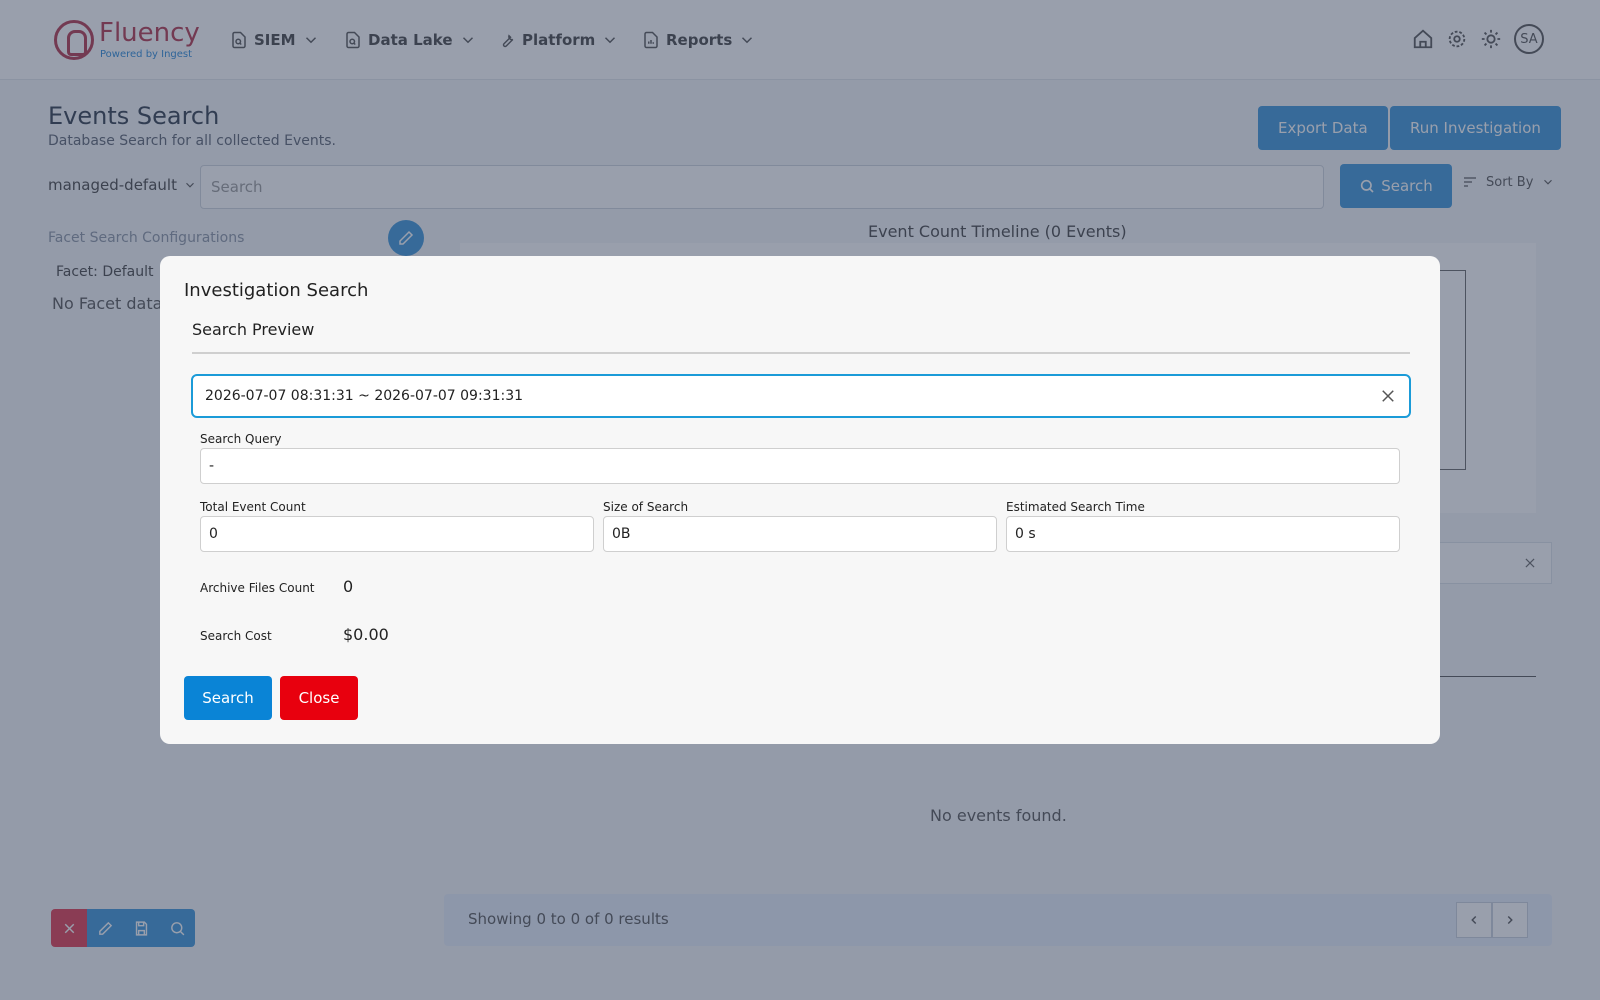 The height and width of the screenshot is (1000, 1600). What do you see at coordinates (253, 329) in the screenshot?
I see `search-preview-heading: Search Preview` at bounding box center [253, 329].